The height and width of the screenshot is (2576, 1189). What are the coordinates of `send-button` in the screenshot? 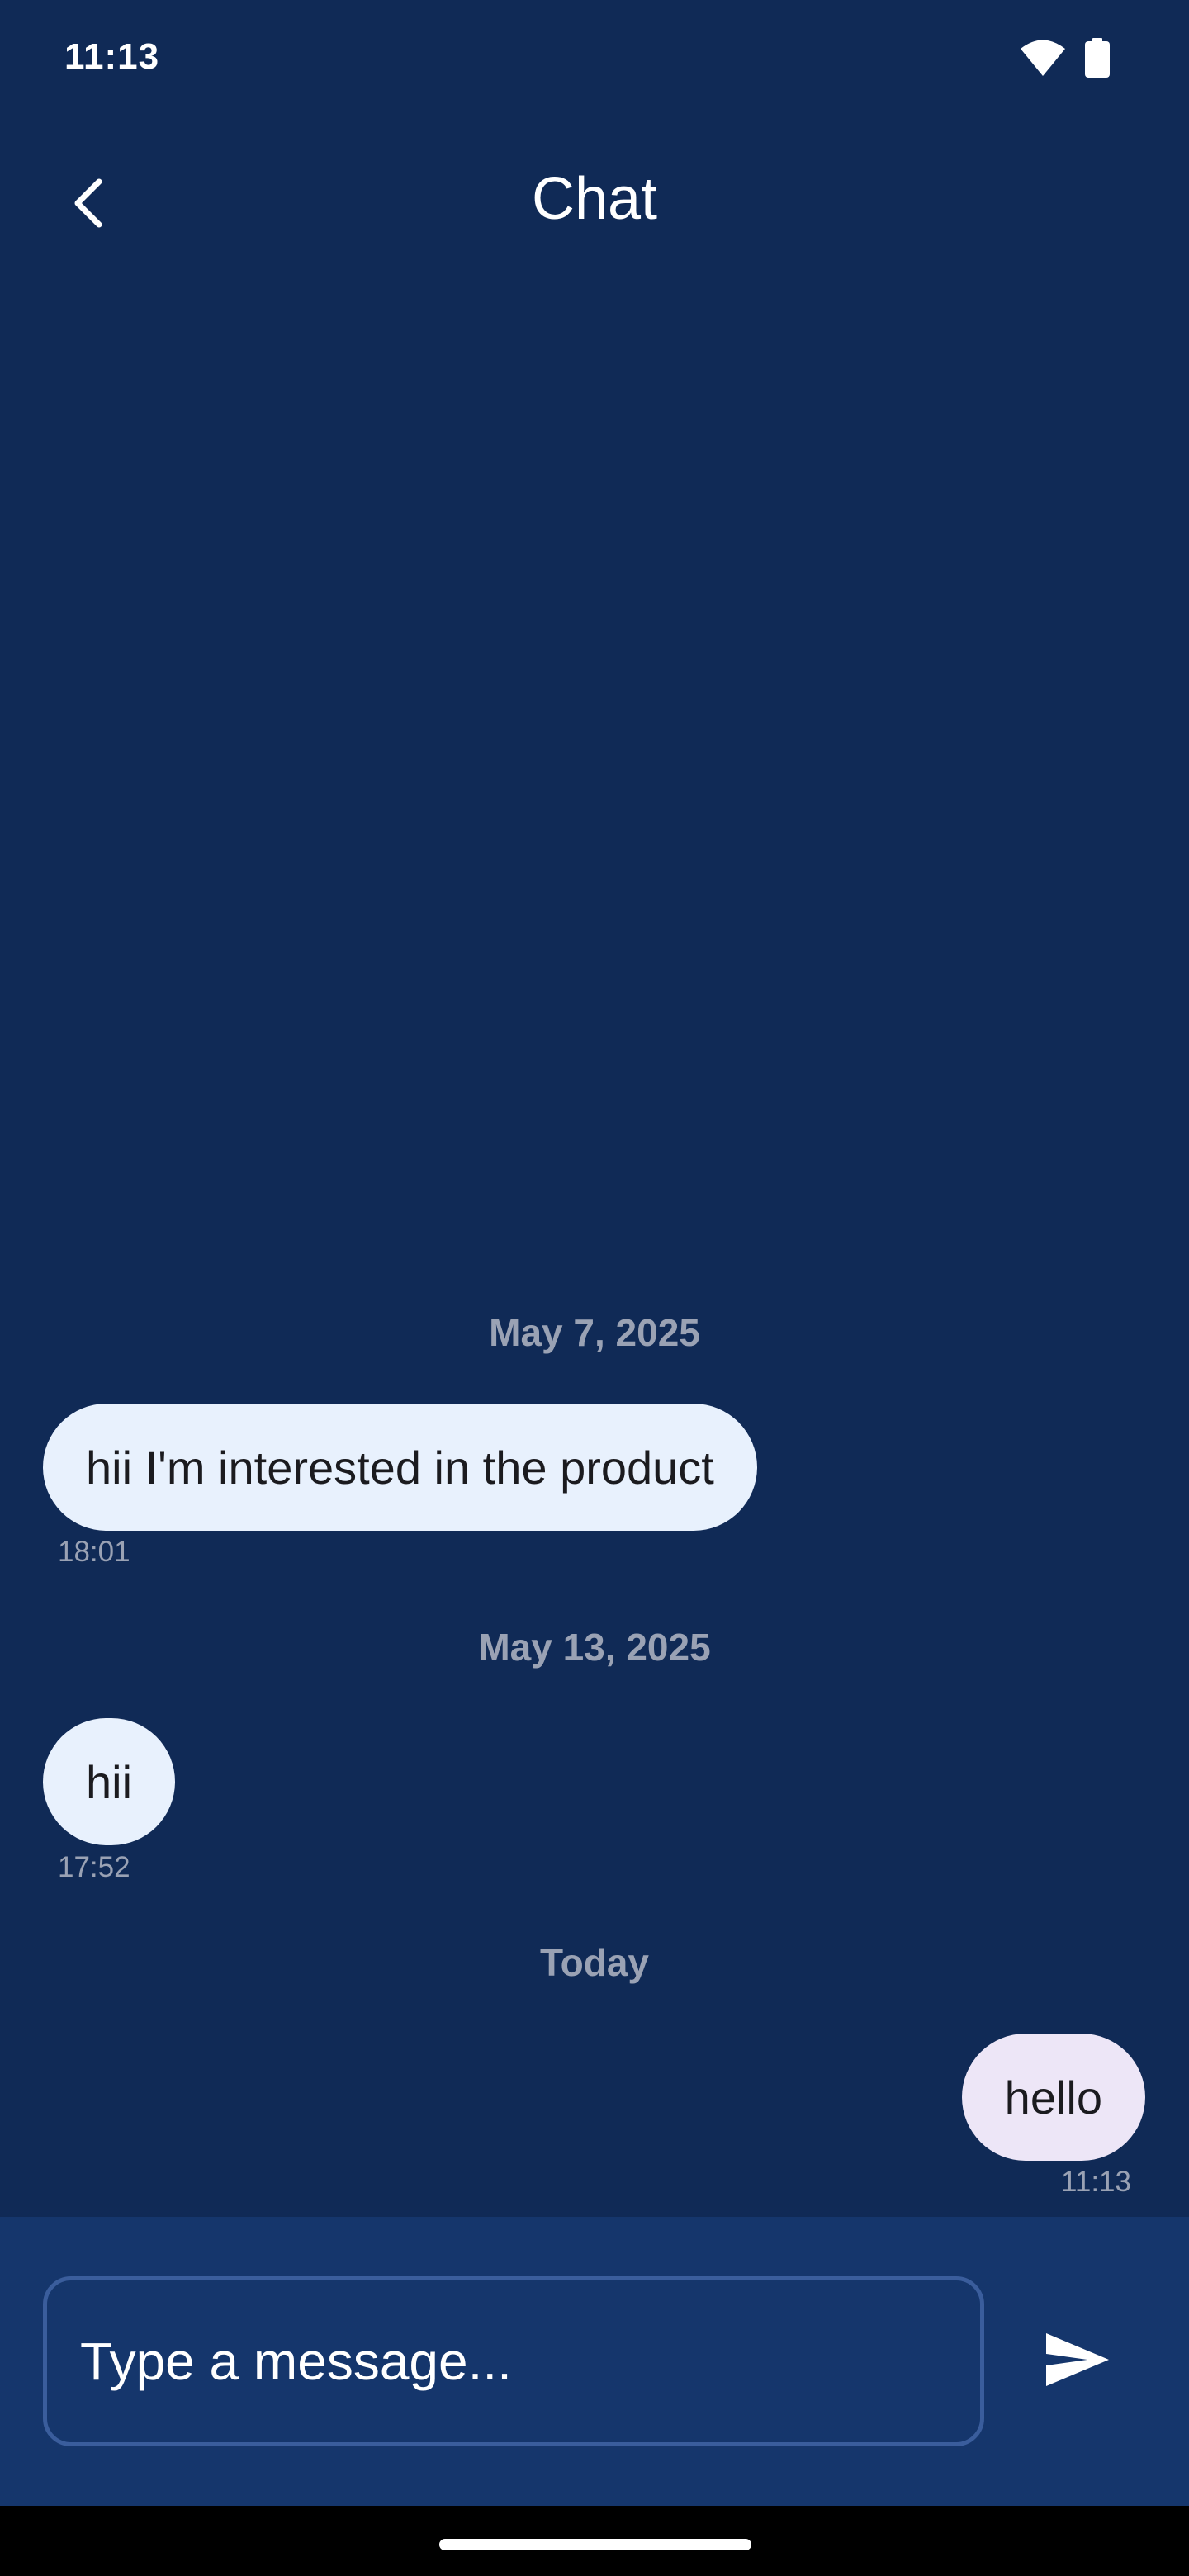 It's located at (1077, 2361).